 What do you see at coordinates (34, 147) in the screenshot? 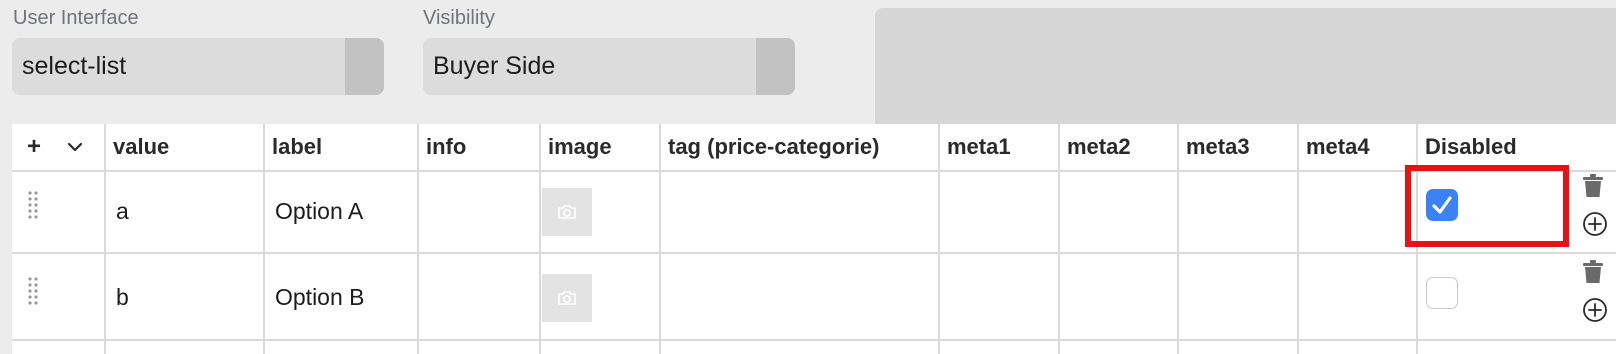
I see `plus-icon: +` at bounding box center [34, 147].